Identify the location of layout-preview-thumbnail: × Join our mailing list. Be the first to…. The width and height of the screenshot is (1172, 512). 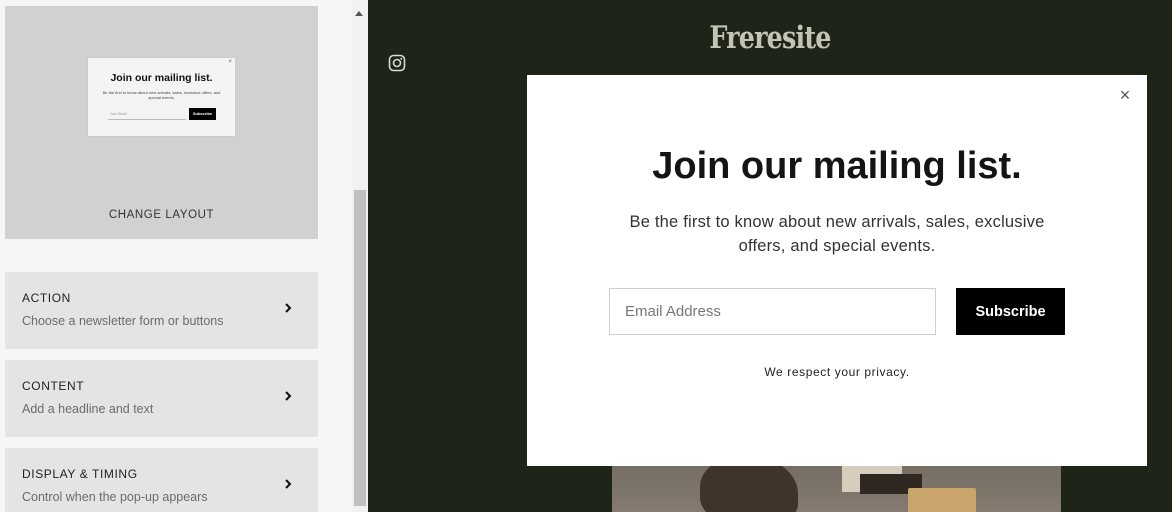
(161, 97).